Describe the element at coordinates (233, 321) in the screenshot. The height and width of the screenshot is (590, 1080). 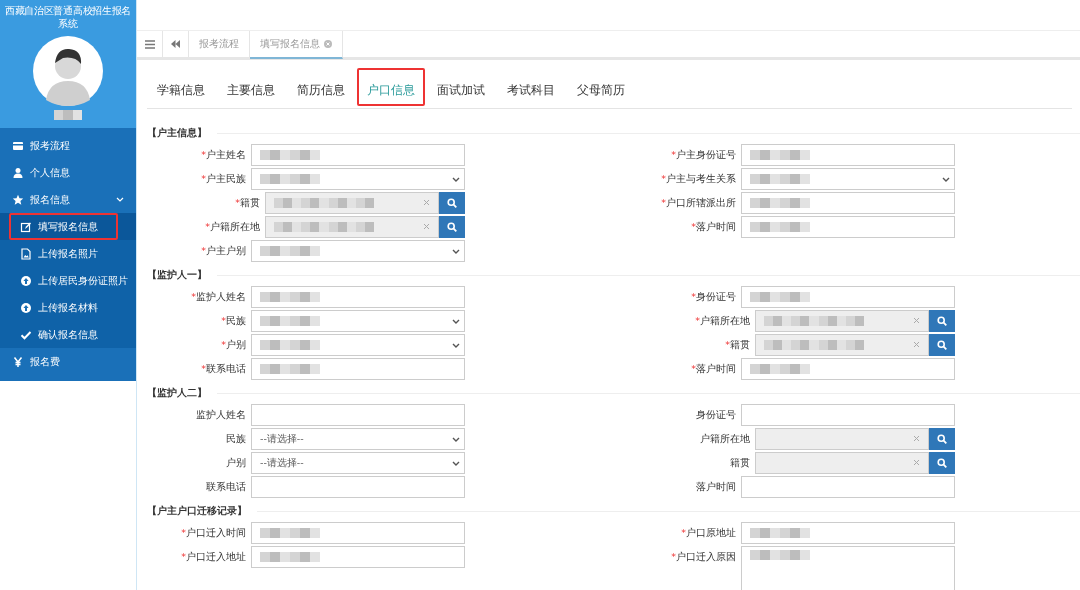
I see `field-label: *民族` at that location.